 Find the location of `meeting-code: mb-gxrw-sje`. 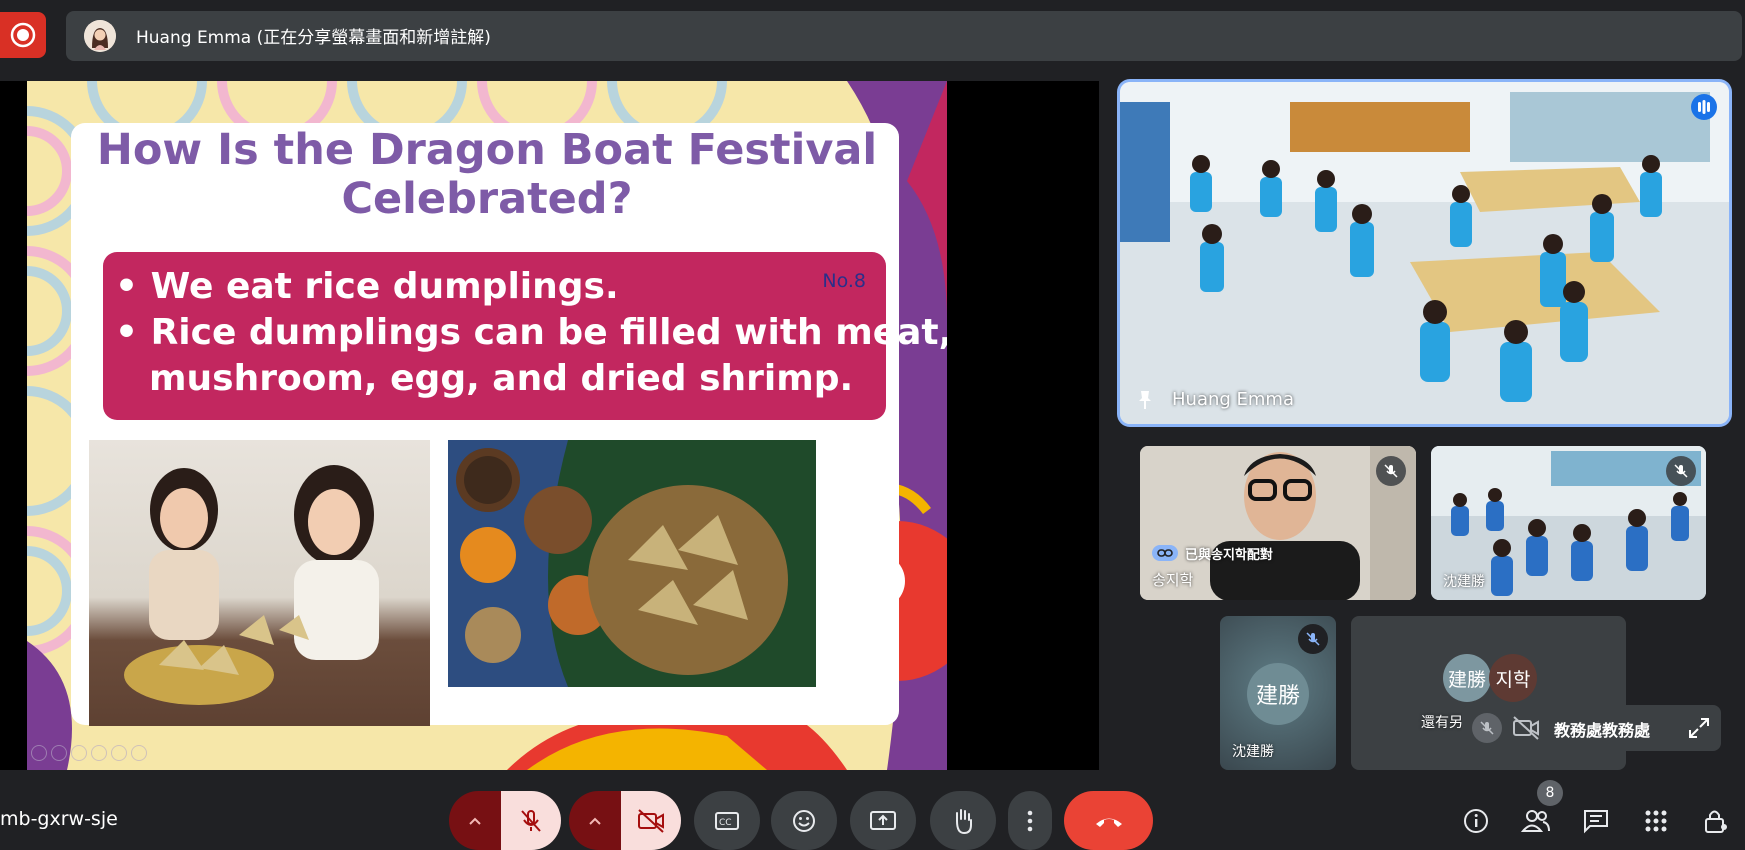

meeting-code: mb-gxrw-sje is located at coordinates (59, 819).